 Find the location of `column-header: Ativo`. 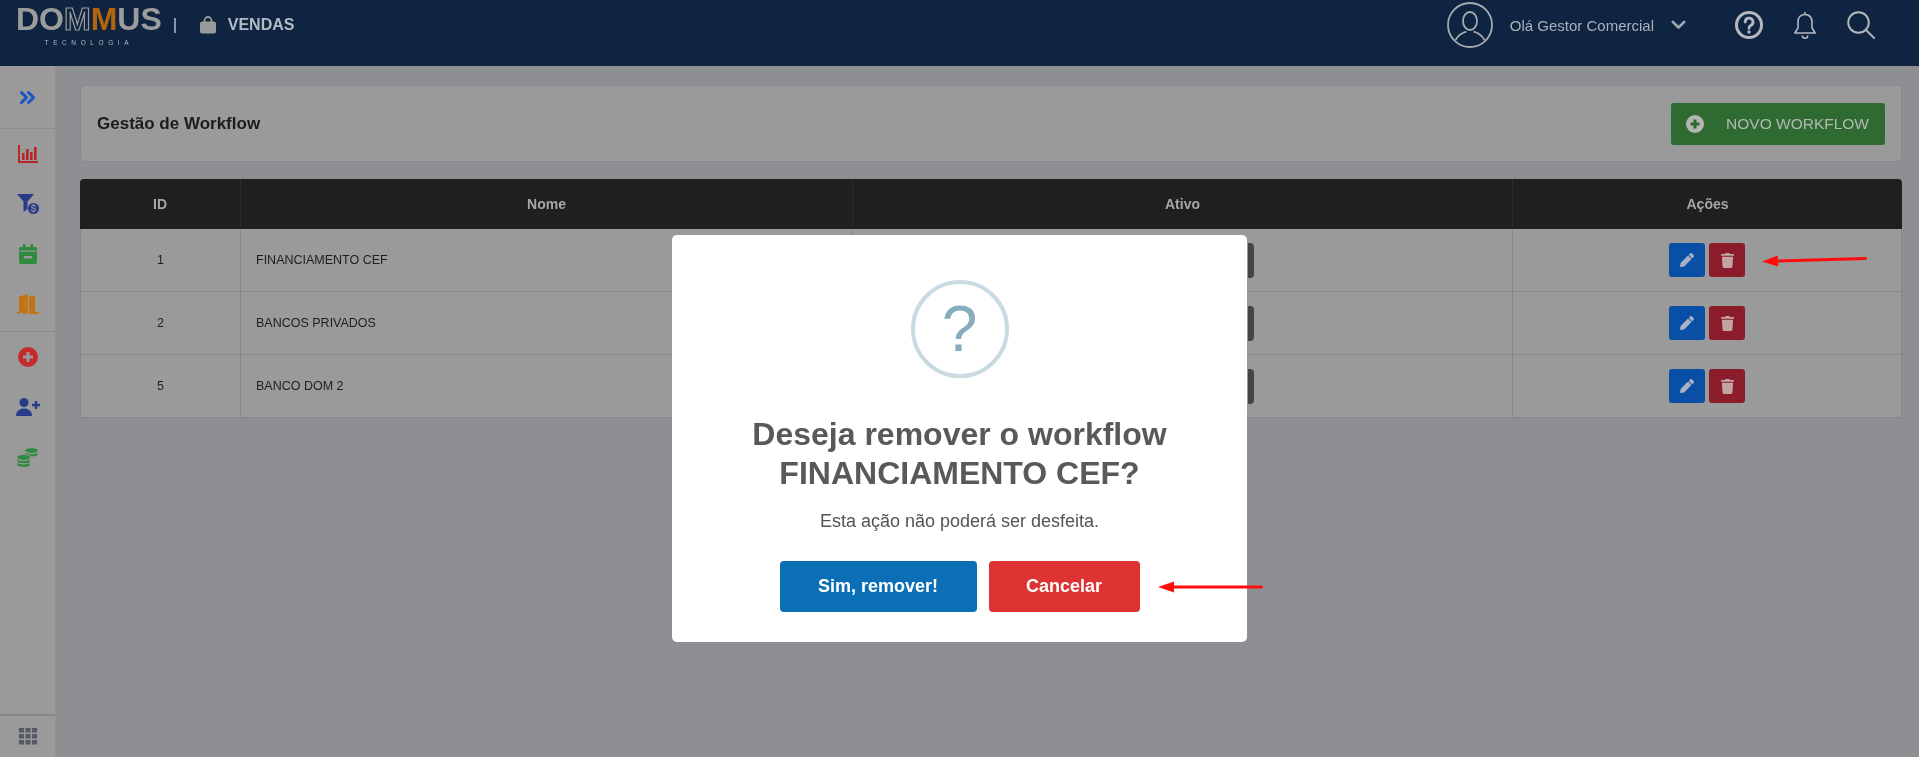

column-header: Ativo is located at coordinates (1183, 204).